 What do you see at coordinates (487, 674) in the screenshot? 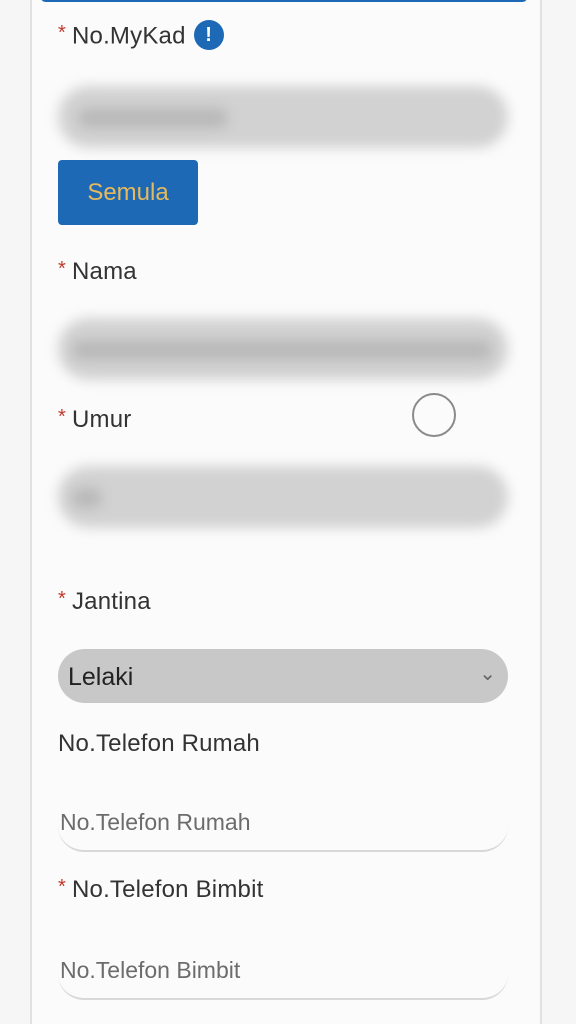
I see `chevron-down-icon: ⌄` at bounding box center [487, 674].